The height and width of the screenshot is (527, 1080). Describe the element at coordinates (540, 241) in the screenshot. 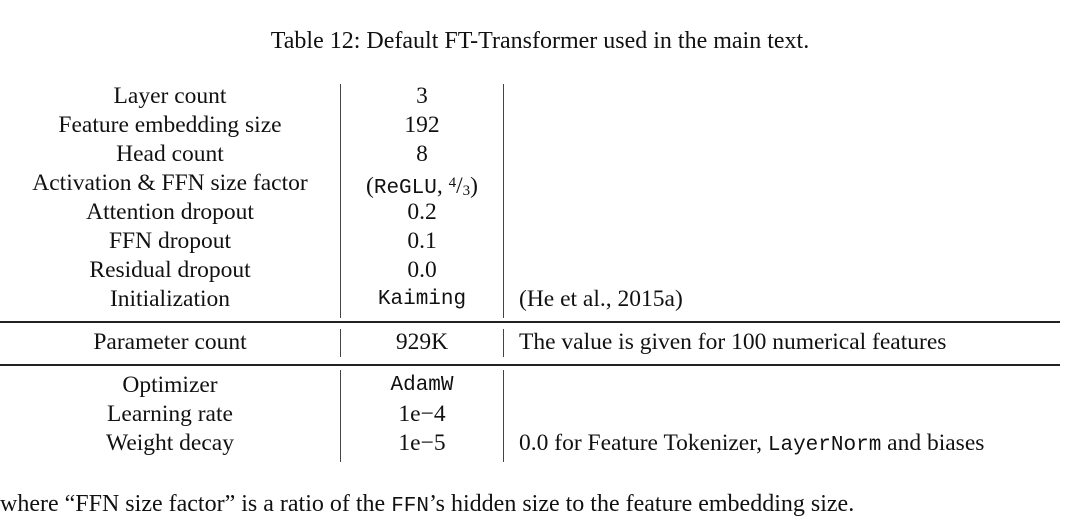

I see `table-row: FFN dropout 0.1` at that location.